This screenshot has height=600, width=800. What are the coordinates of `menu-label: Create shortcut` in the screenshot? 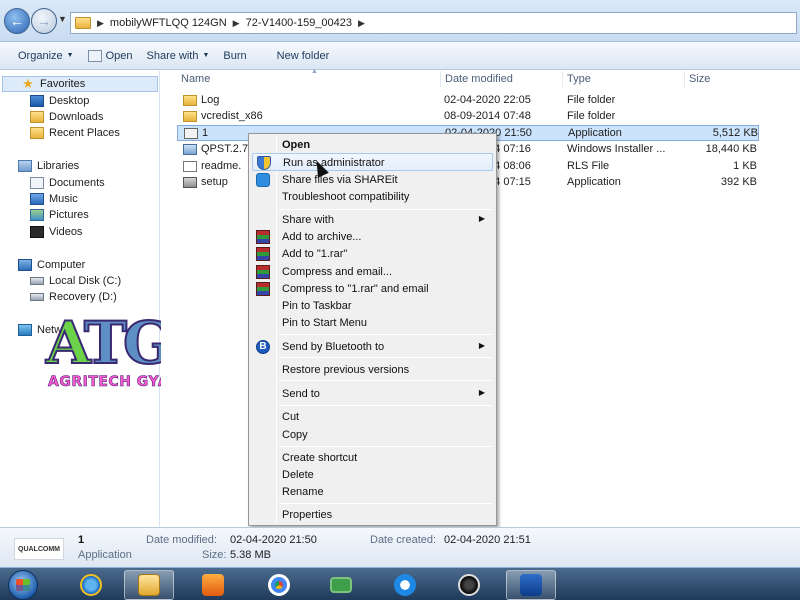 It's located at (320, 458).